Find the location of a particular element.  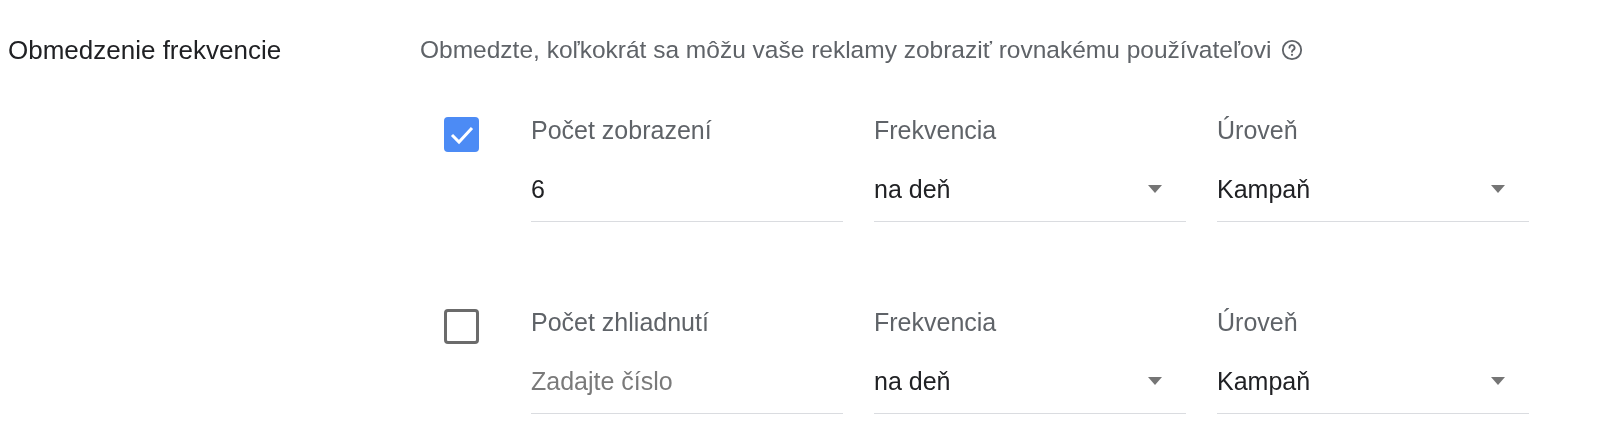

section-description: Obmedzte, koľkokrát sa môžu vaše reklamy zobraziť rovnakému používateľovi is located at coordinates (846, 50).